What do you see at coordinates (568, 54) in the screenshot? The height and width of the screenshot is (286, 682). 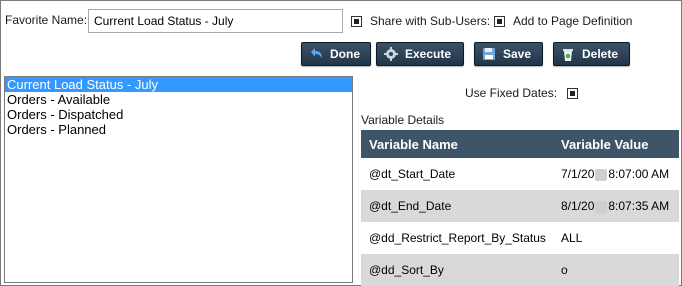 I see `recycle-bin-icon` at bounding box center [568, 54].